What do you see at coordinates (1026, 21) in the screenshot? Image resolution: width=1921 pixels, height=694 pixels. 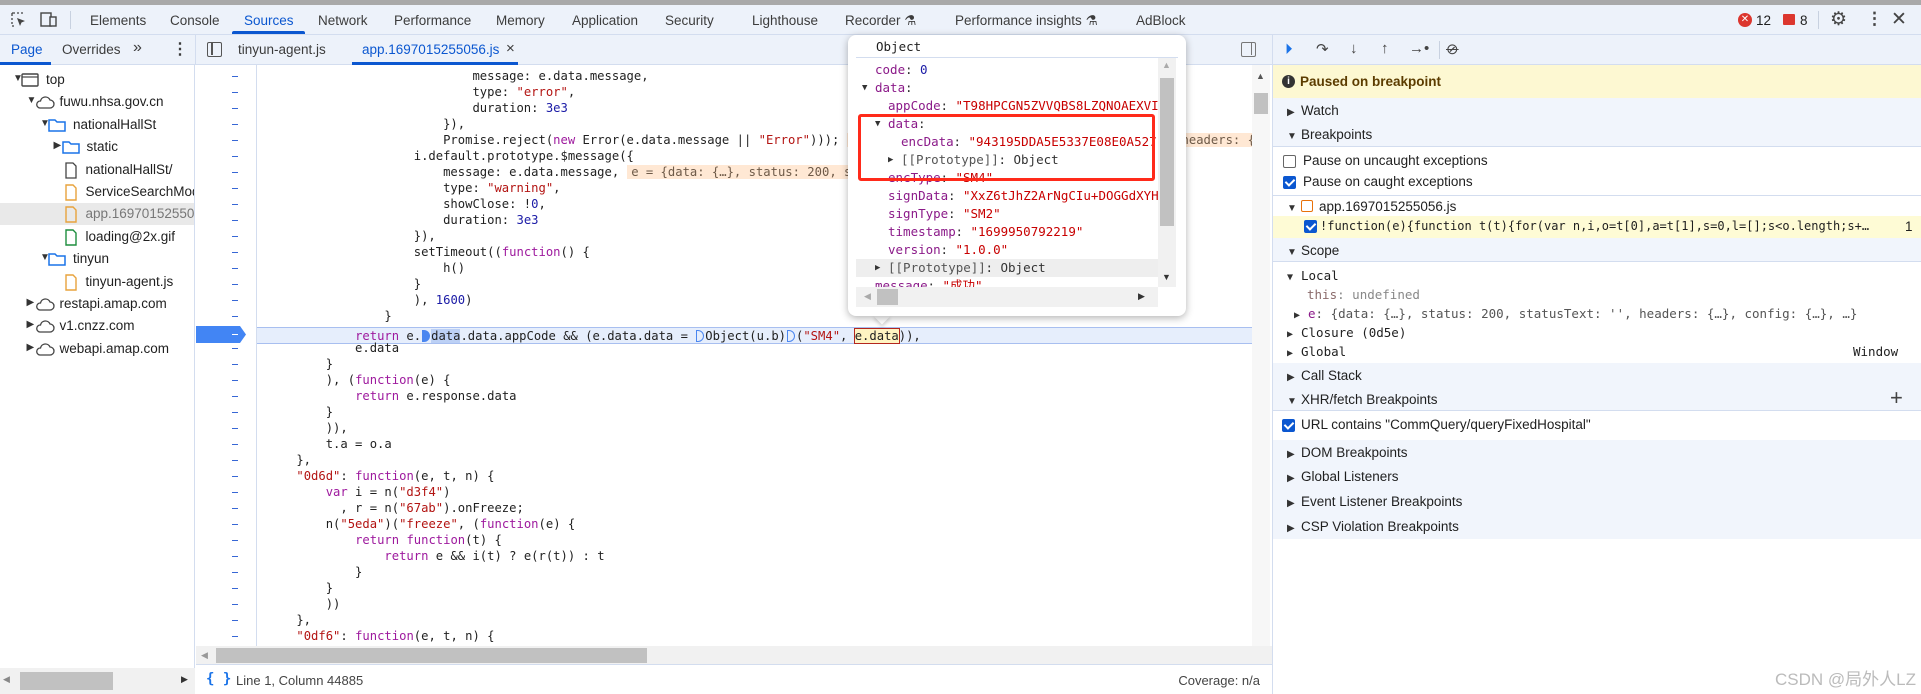 I see `tab-performance-insights: Performance insights ⚗` at bounding box center [1026, 21].